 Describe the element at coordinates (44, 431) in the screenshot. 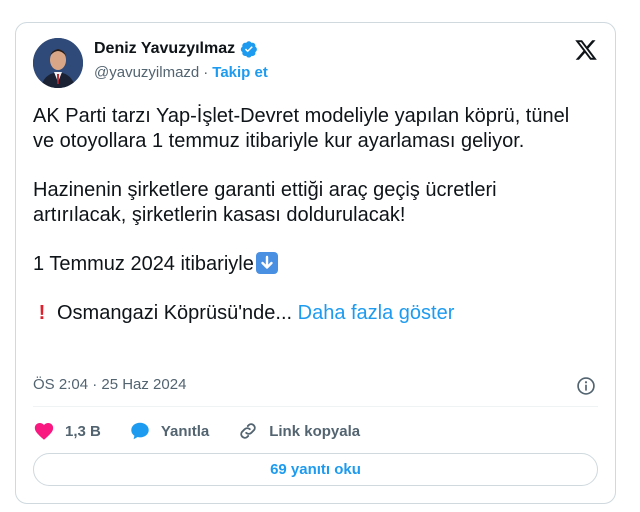

I see `heart-icon` at that location.